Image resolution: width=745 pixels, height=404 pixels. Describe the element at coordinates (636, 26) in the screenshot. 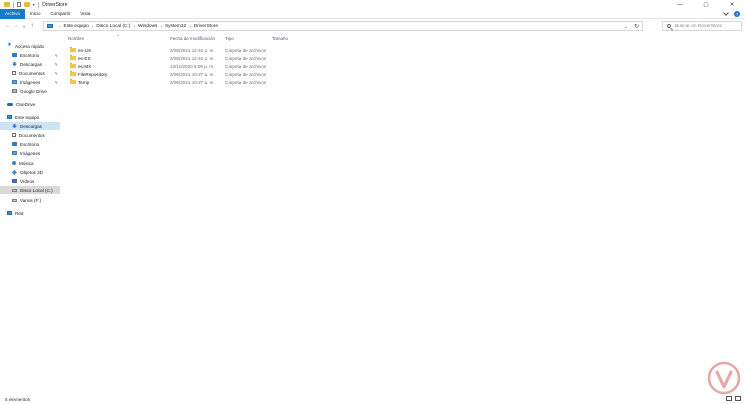

I see `refresh-icon: ↻` at that location.